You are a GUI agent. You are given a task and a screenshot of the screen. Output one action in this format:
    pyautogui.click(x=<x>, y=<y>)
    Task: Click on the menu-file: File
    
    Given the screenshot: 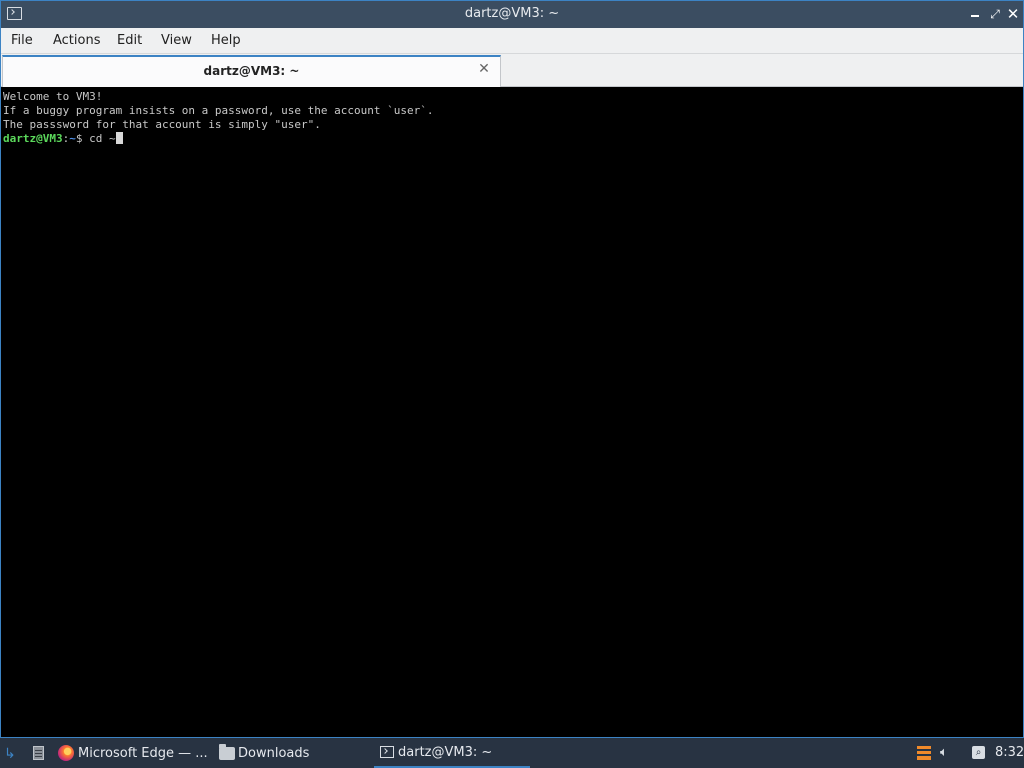 What is the action you would take?
    pyautogui.click(x=22, y=40)
    